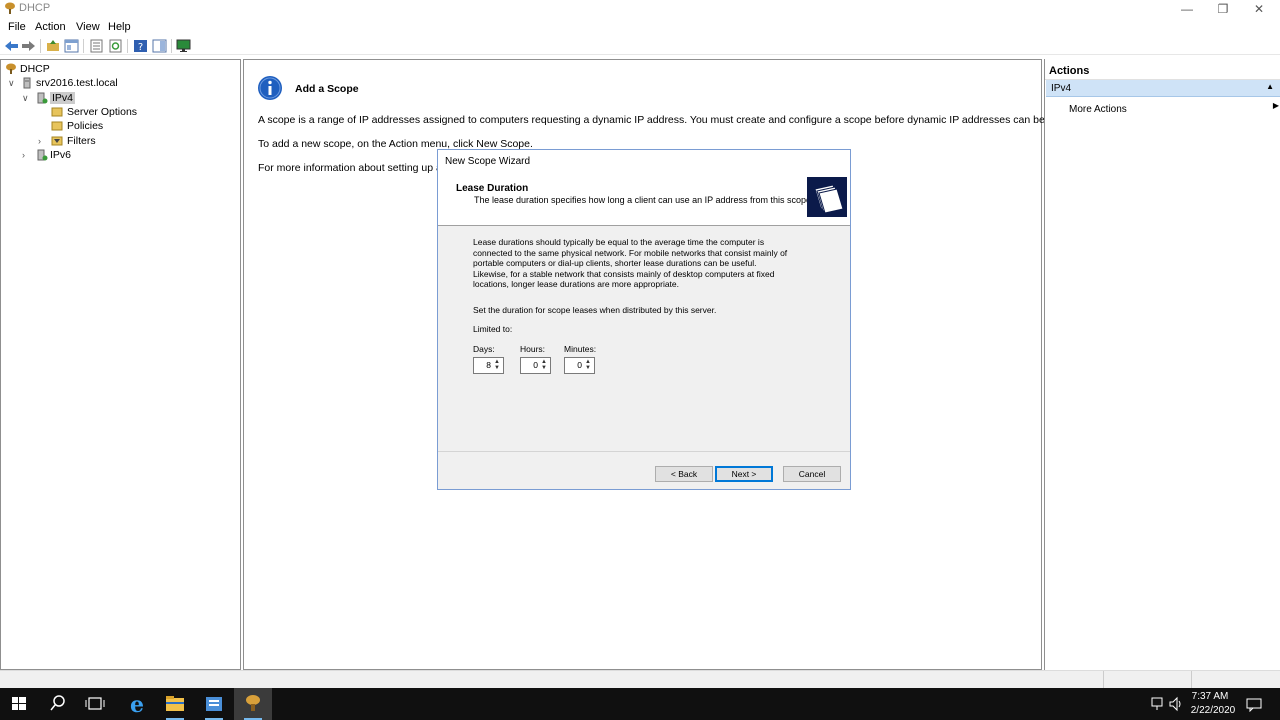 The image size is (1280, 720). What do you see at coordinates (63, 98) in the screenshot?
I see `tree-label-ipv4: IPv4` at bounding box center [63, 98].